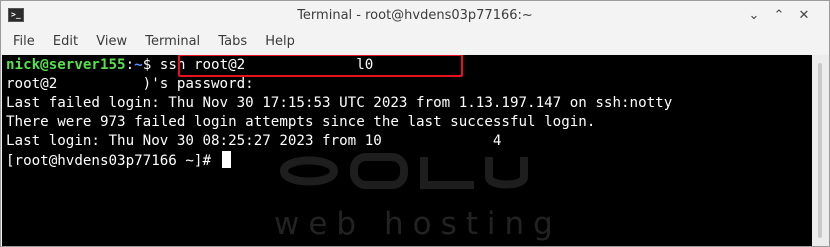 This screenshot has width=830, height=247. Describe the element at coordinates (226, 159) in the screenshot. I see `text-cursor` at that location.